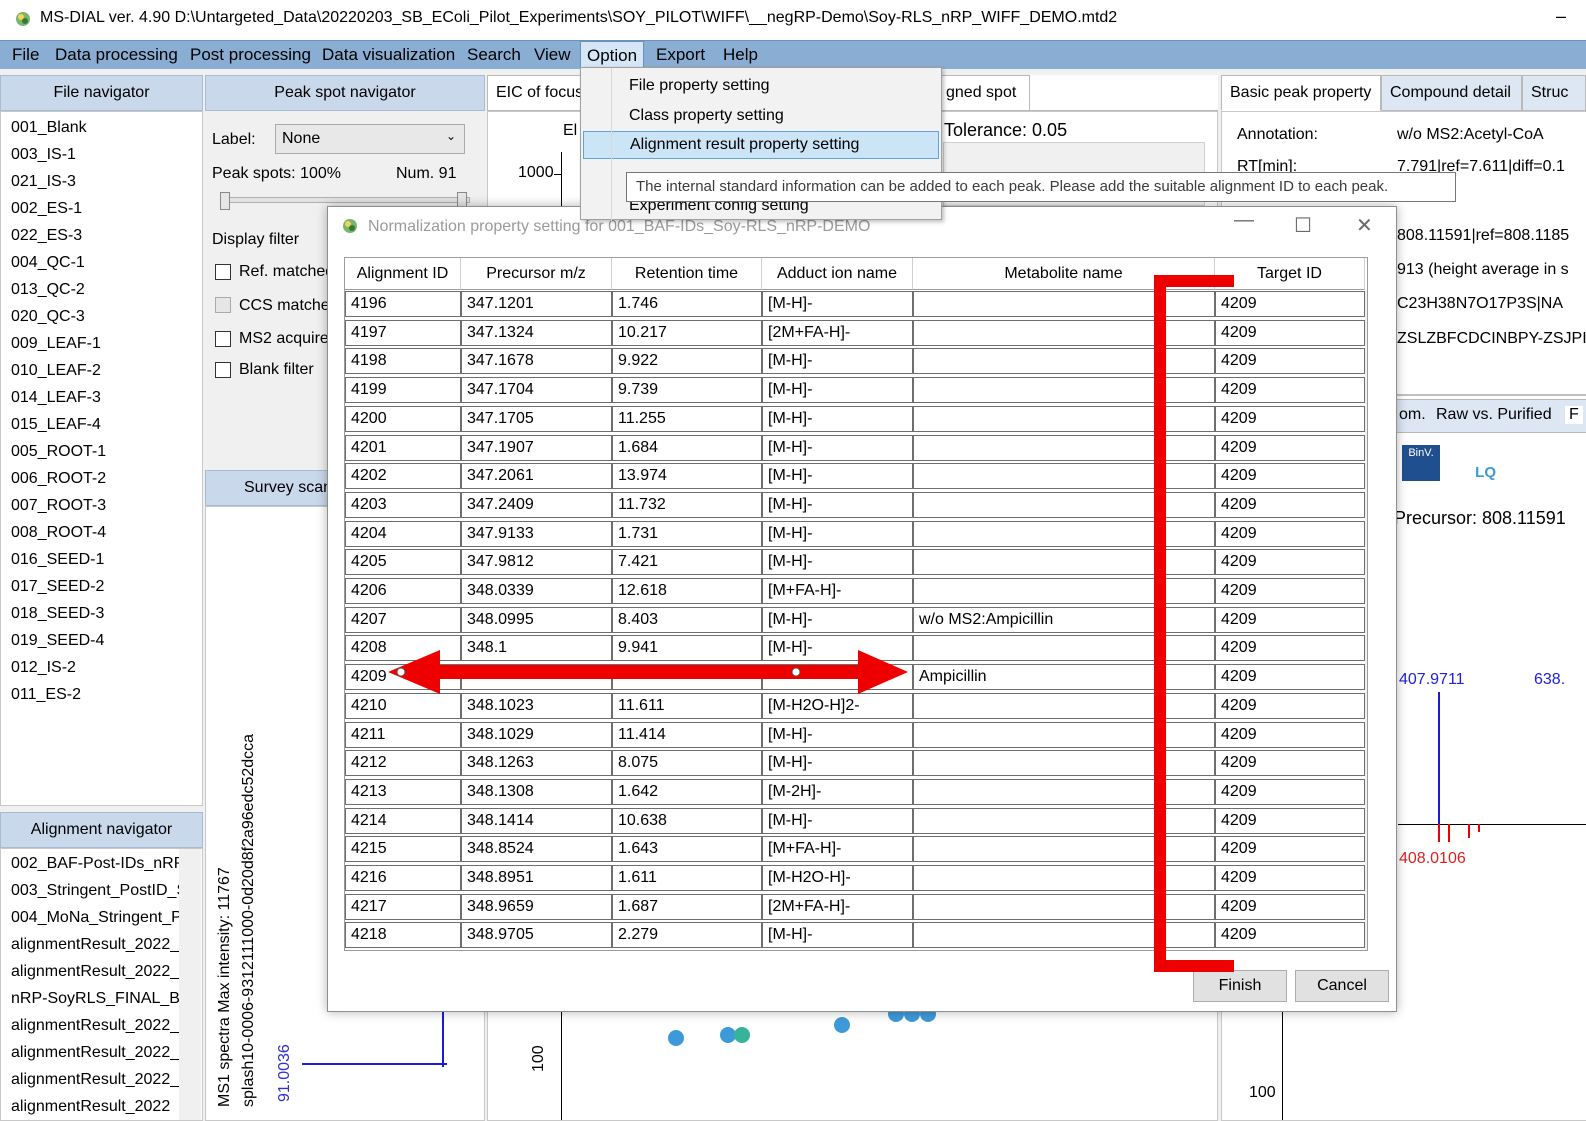 Image resolution: width=1586 pixels, height=1121 pixels. I want to click on list-item: 021_IS-3, so click(43, 182).